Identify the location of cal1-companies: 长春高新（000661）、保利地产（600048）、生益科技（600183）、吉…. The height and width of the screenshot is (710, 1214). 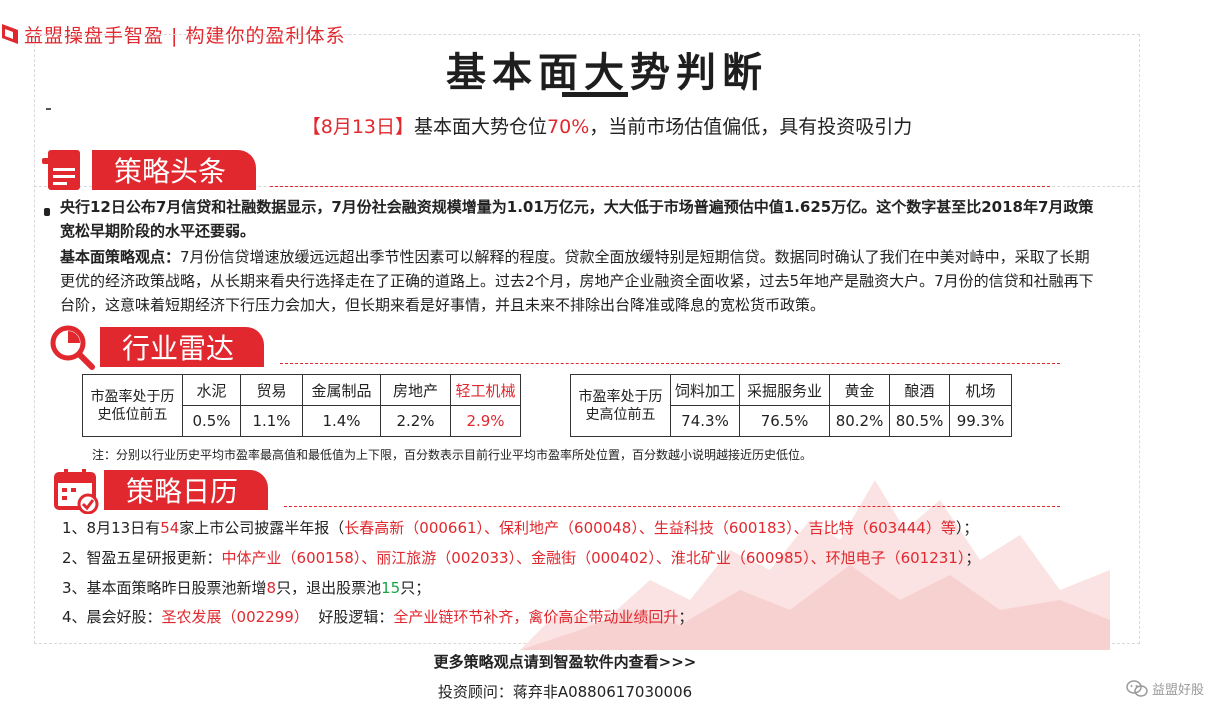
(650, 528).